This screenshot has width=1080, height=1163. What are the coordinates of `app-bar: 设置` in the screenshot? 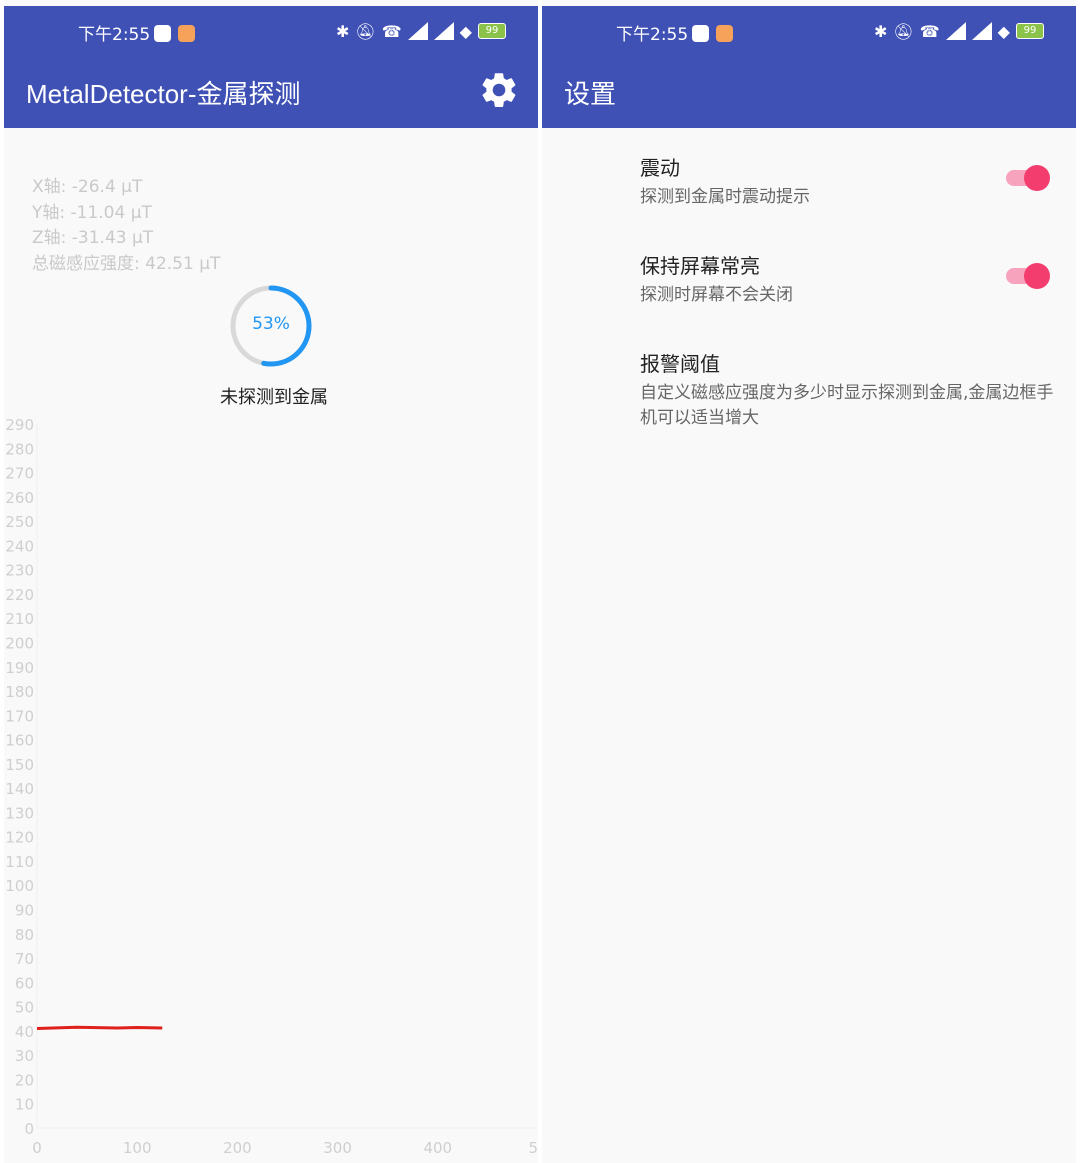 It's located at (809, 90).